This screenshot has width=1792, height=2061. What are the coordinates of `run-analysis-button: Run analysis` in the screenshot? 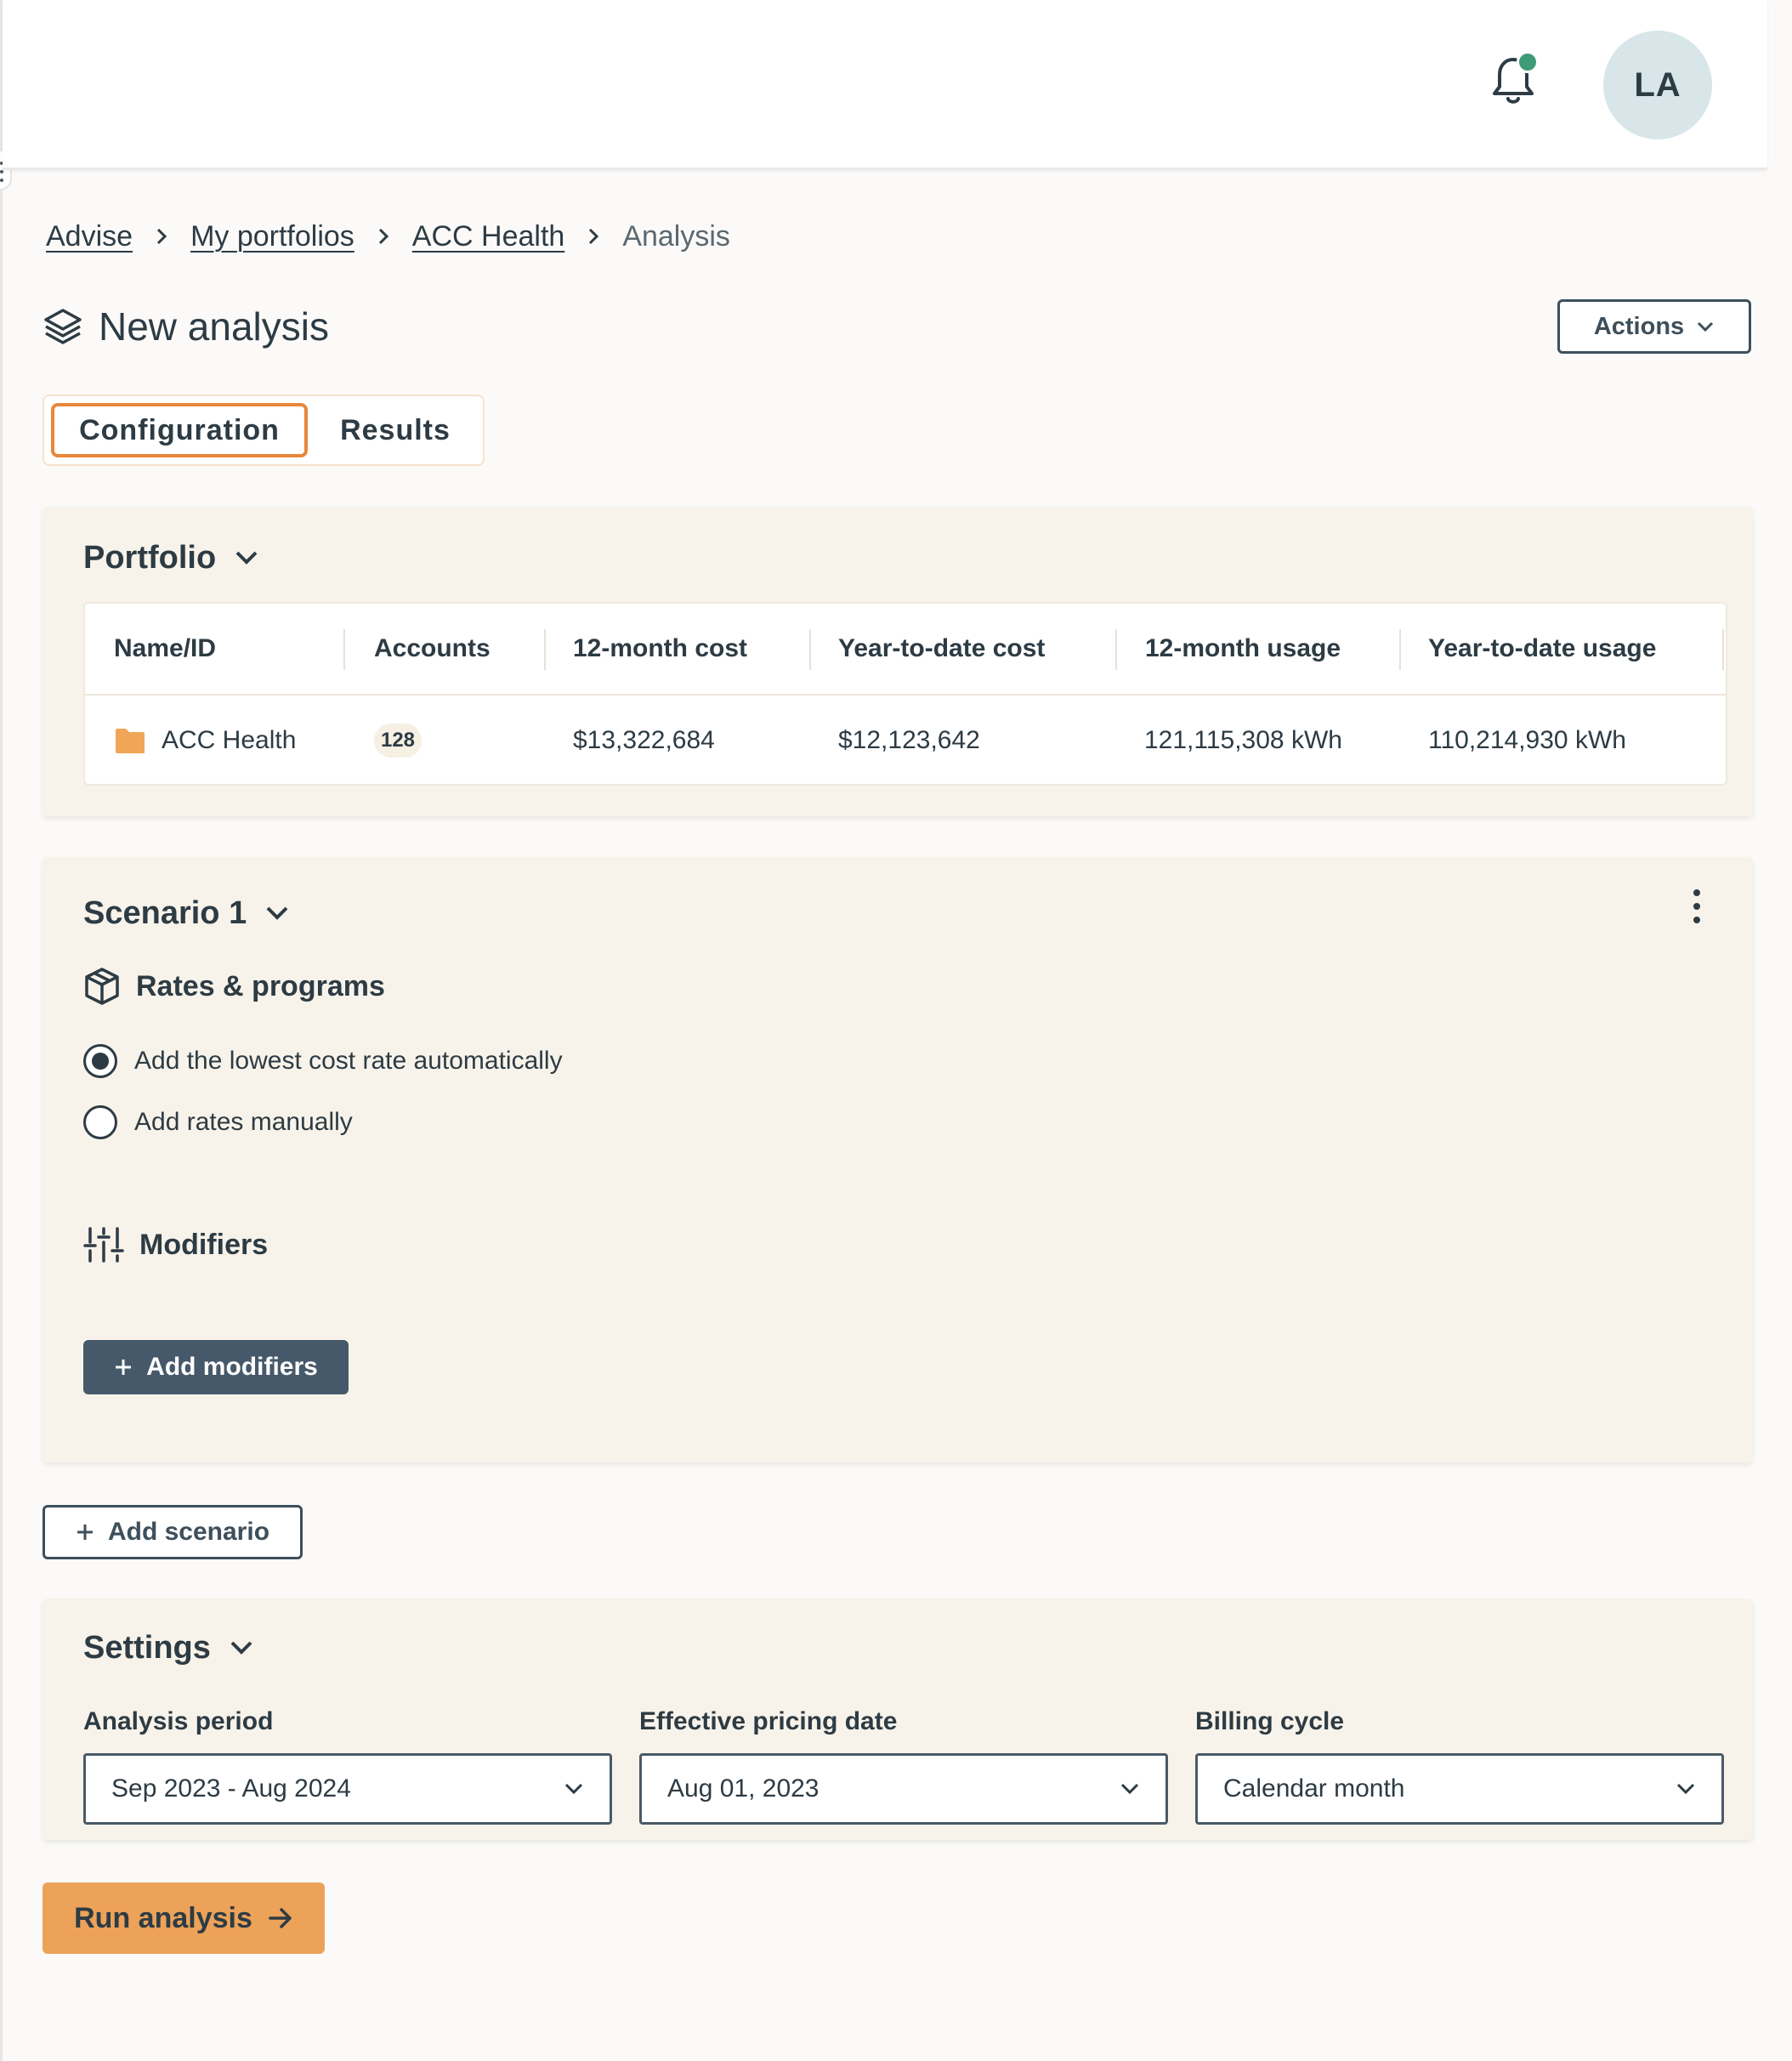 It's located at (184, 1918).